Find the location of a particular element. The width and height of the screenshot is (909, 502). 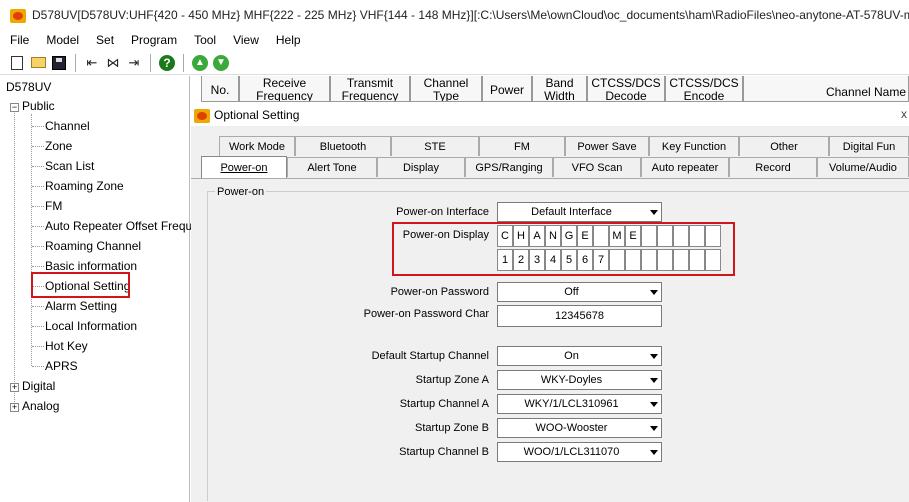

startup-channel-a-label: Startup Channel A is located at coordinates (444, 404).